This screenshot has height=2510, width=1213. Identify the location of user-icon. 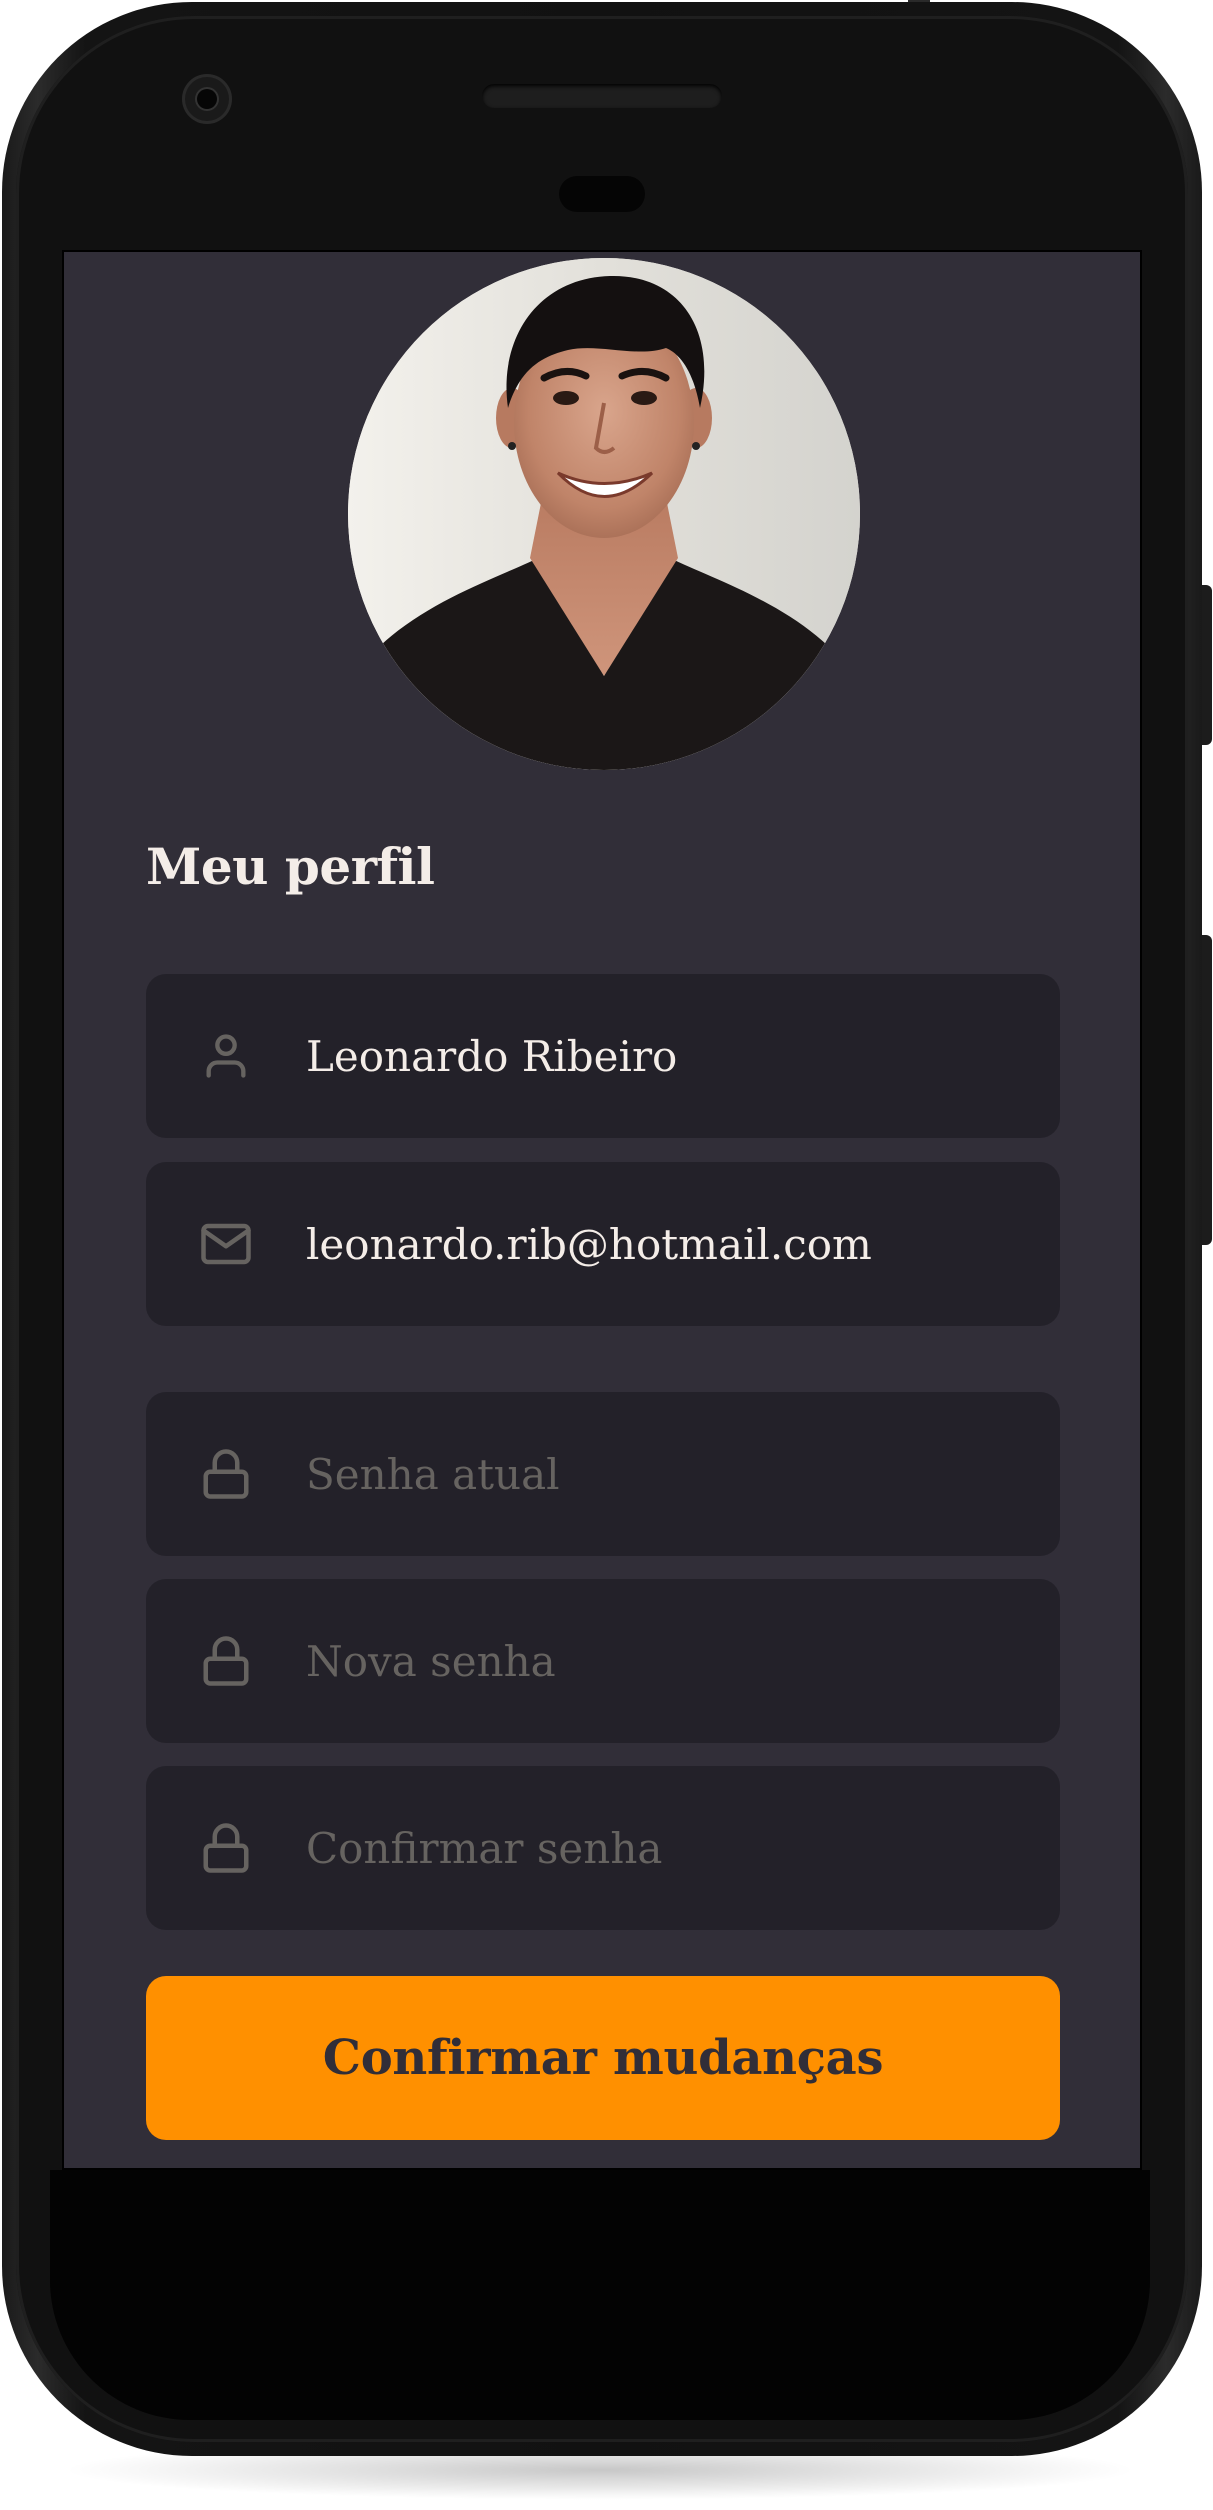
(226, 1056).